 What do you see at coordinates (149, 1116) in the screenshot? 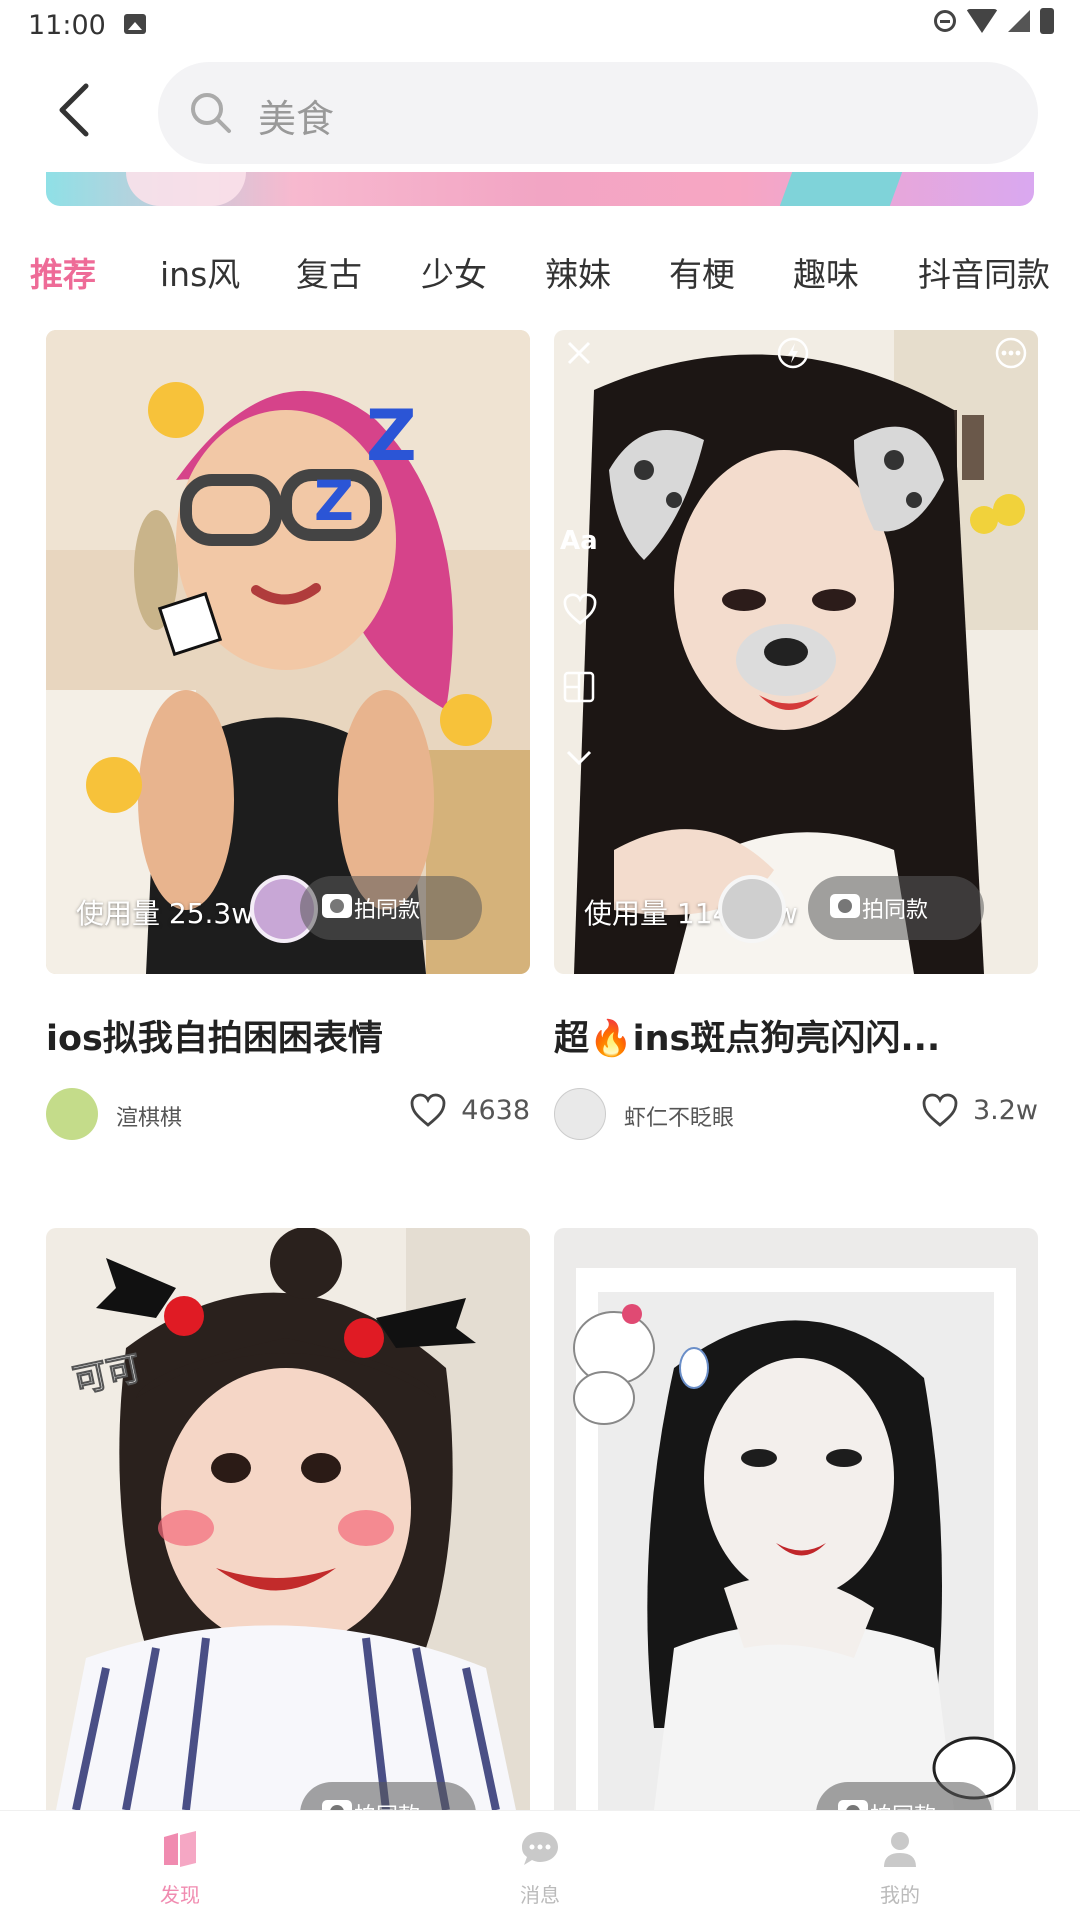
I see `author-name: 渲棋棋` at bounding box center [149, 1116].